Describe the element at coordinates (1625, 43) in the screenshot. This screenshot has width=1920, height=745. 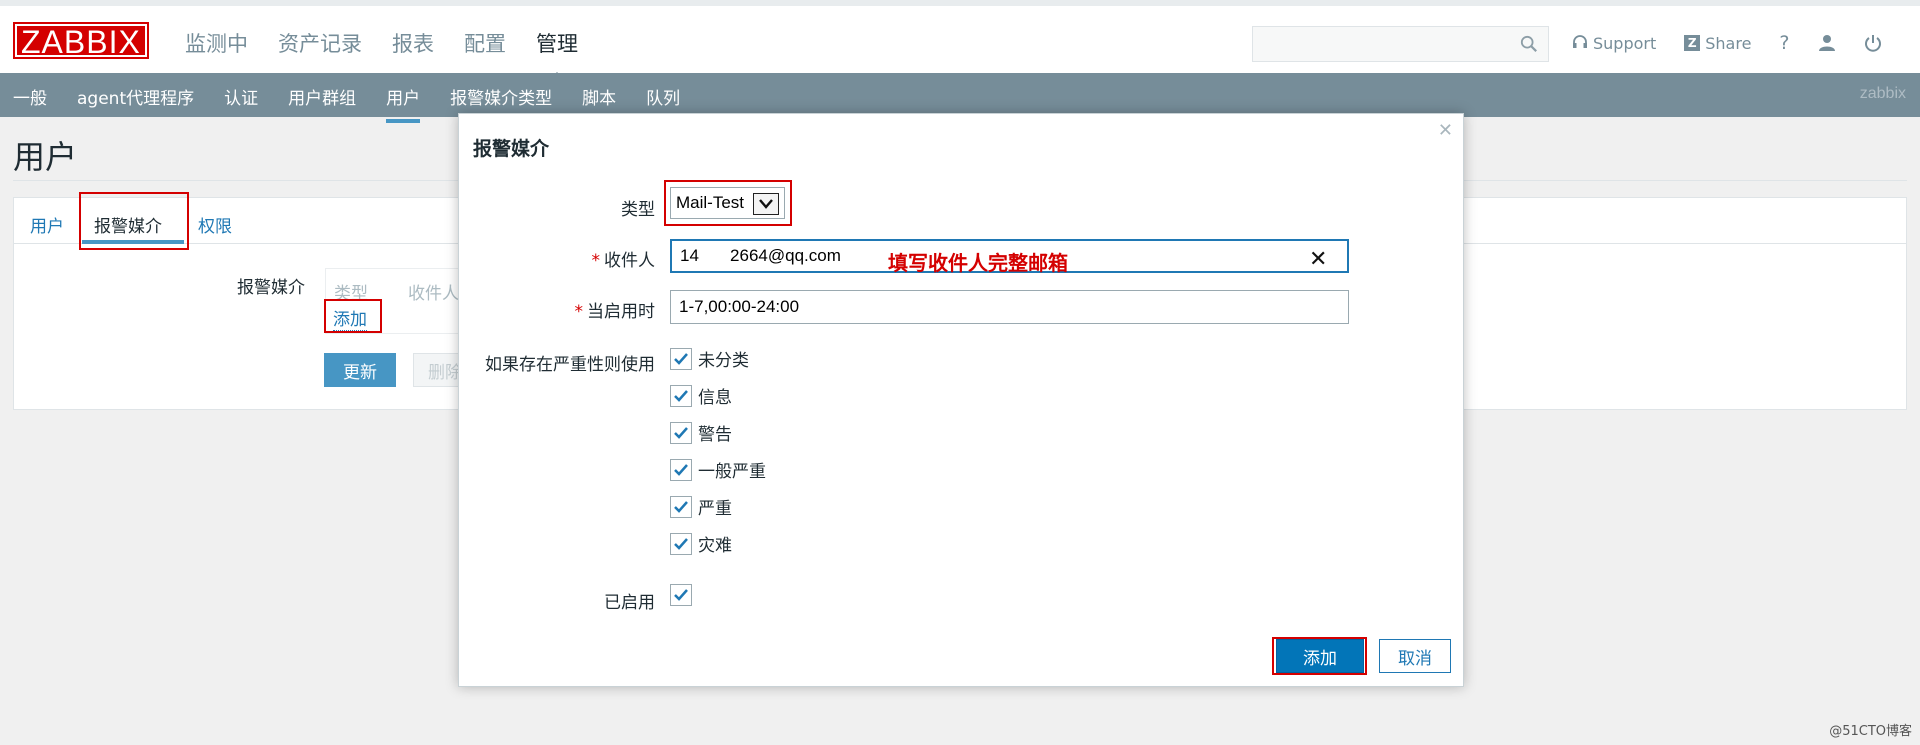
I see `support-label: Support` at that location.